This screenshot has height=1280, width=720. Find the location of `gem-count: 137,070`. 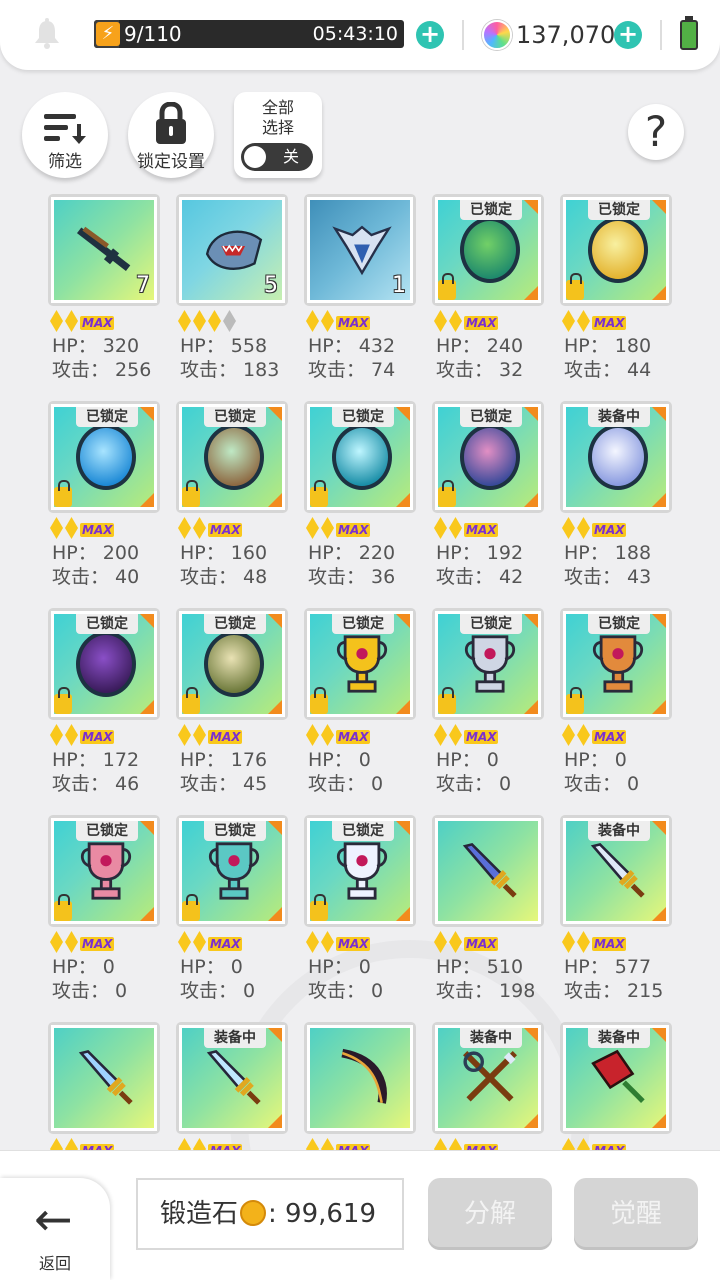

gem-count: 137,070 is located at coordinates (566, 35).